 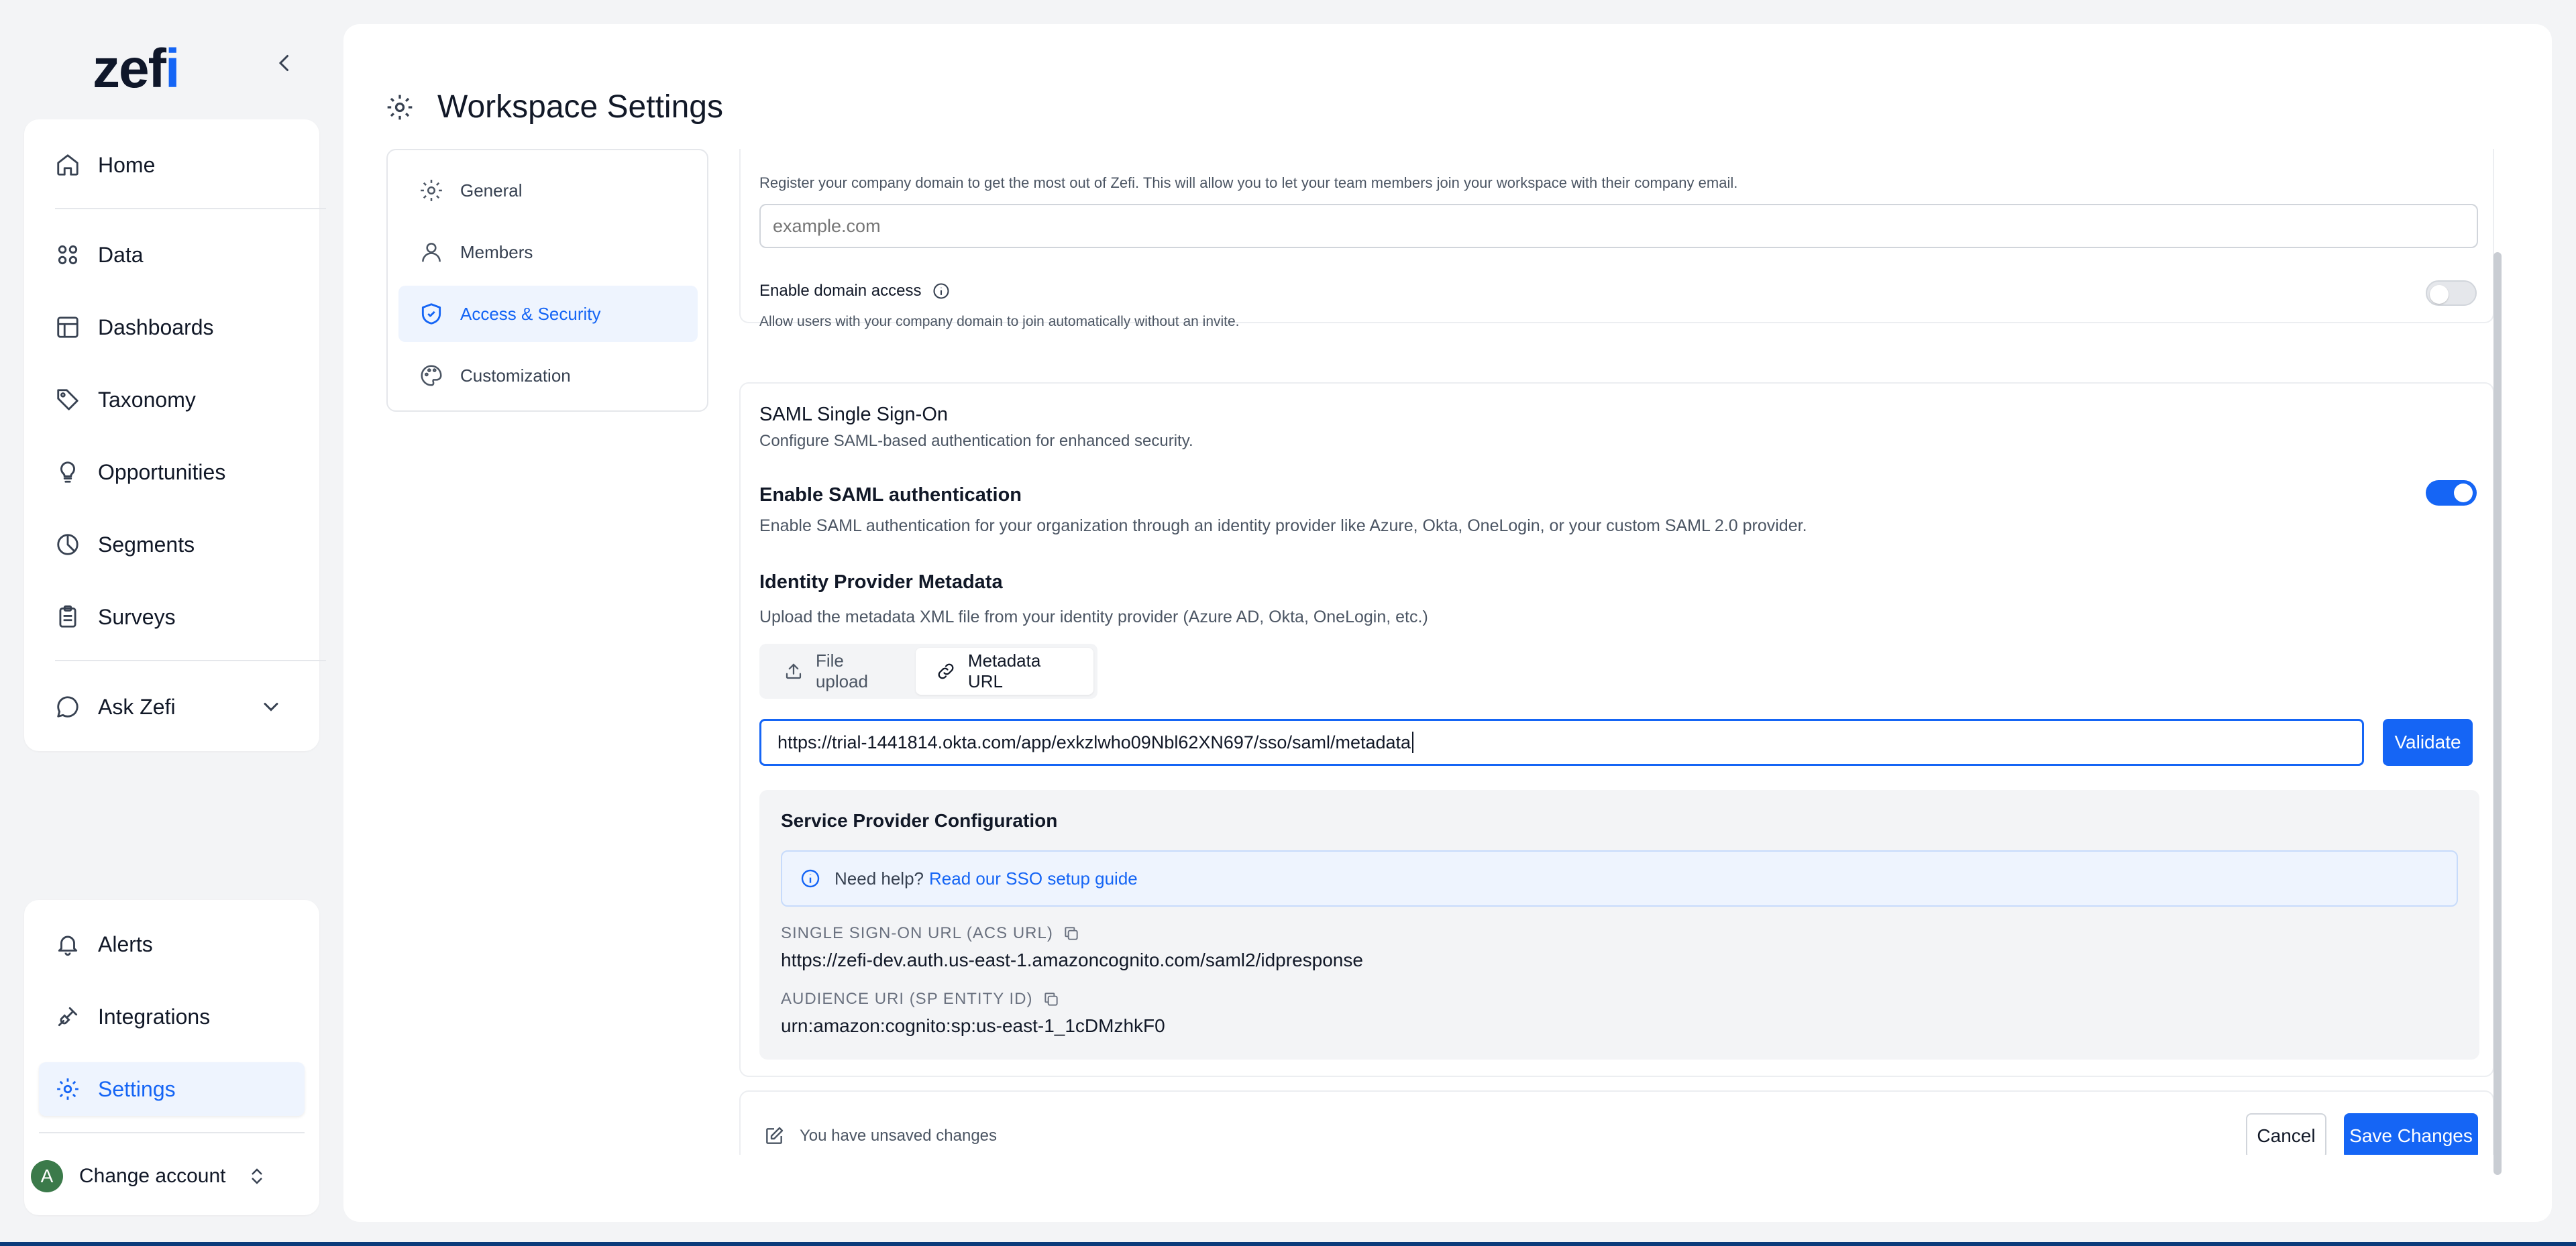 What do you see at coordinates (67, 544) in the screenshot?
I see `pie-chart-icon` at bounding box center [67, 544].